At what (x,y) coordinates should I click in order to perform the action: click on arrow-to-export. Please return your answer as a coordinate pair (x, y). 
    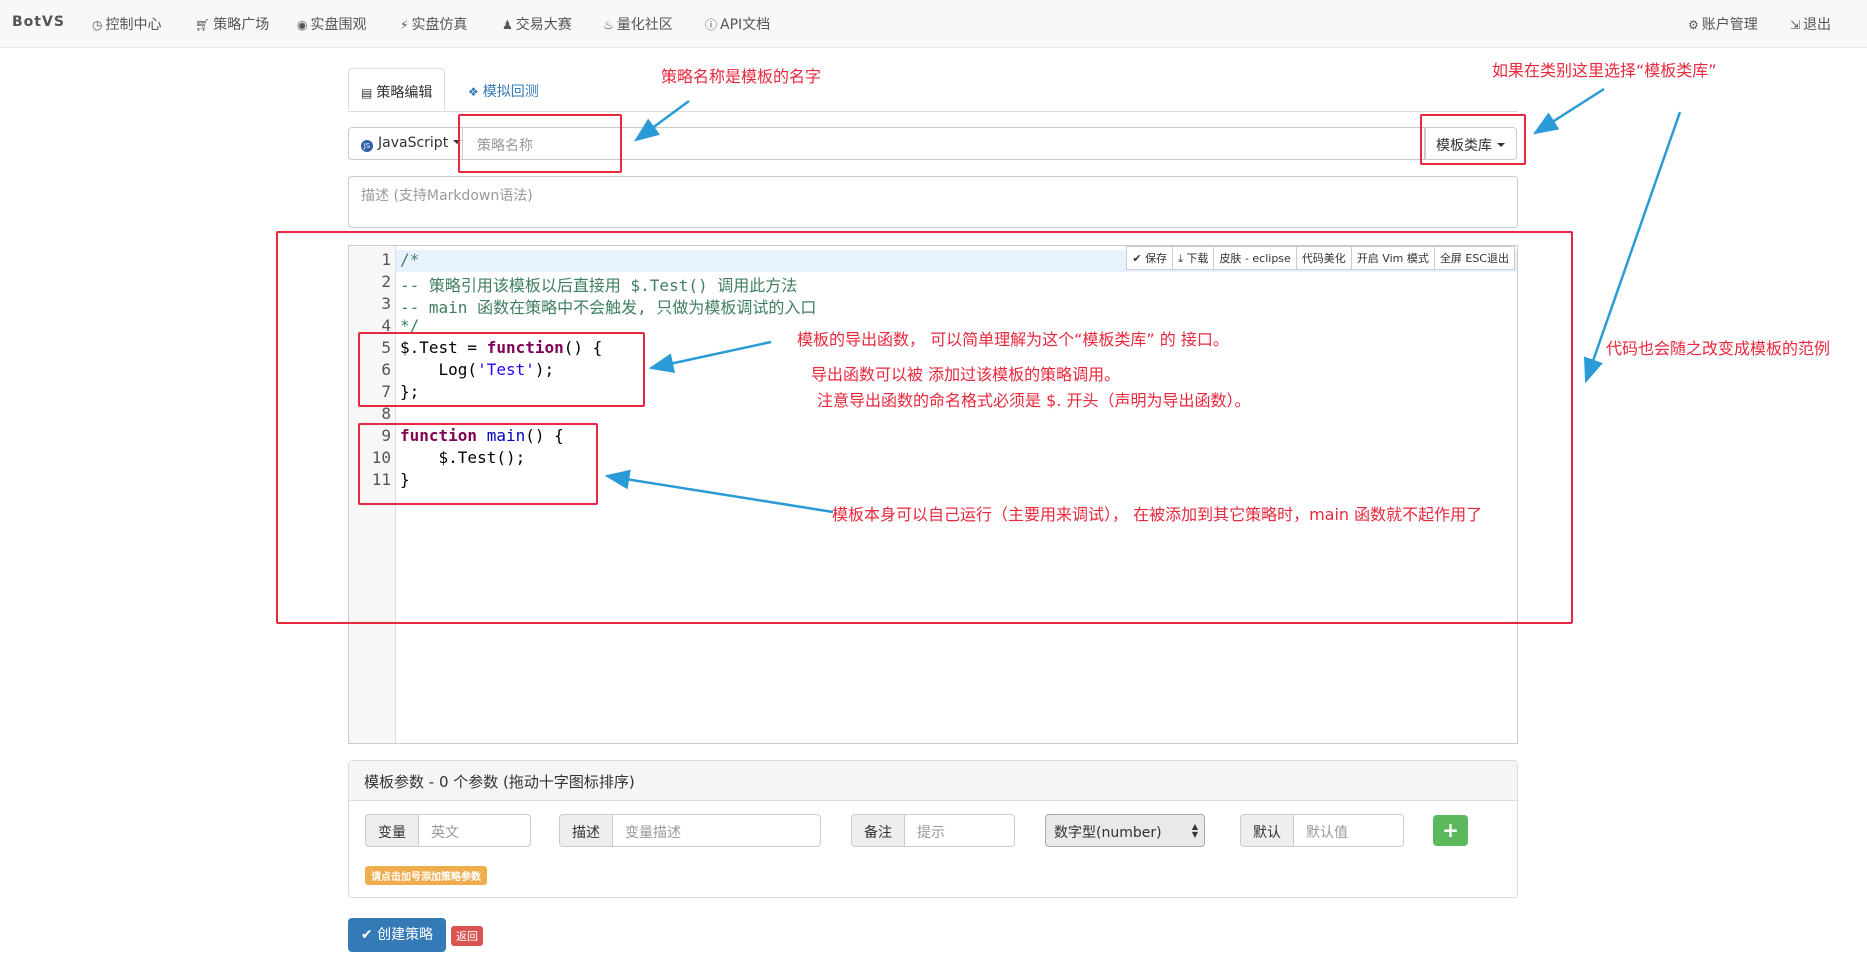
    Looking at the image, I should click on (710, 357).